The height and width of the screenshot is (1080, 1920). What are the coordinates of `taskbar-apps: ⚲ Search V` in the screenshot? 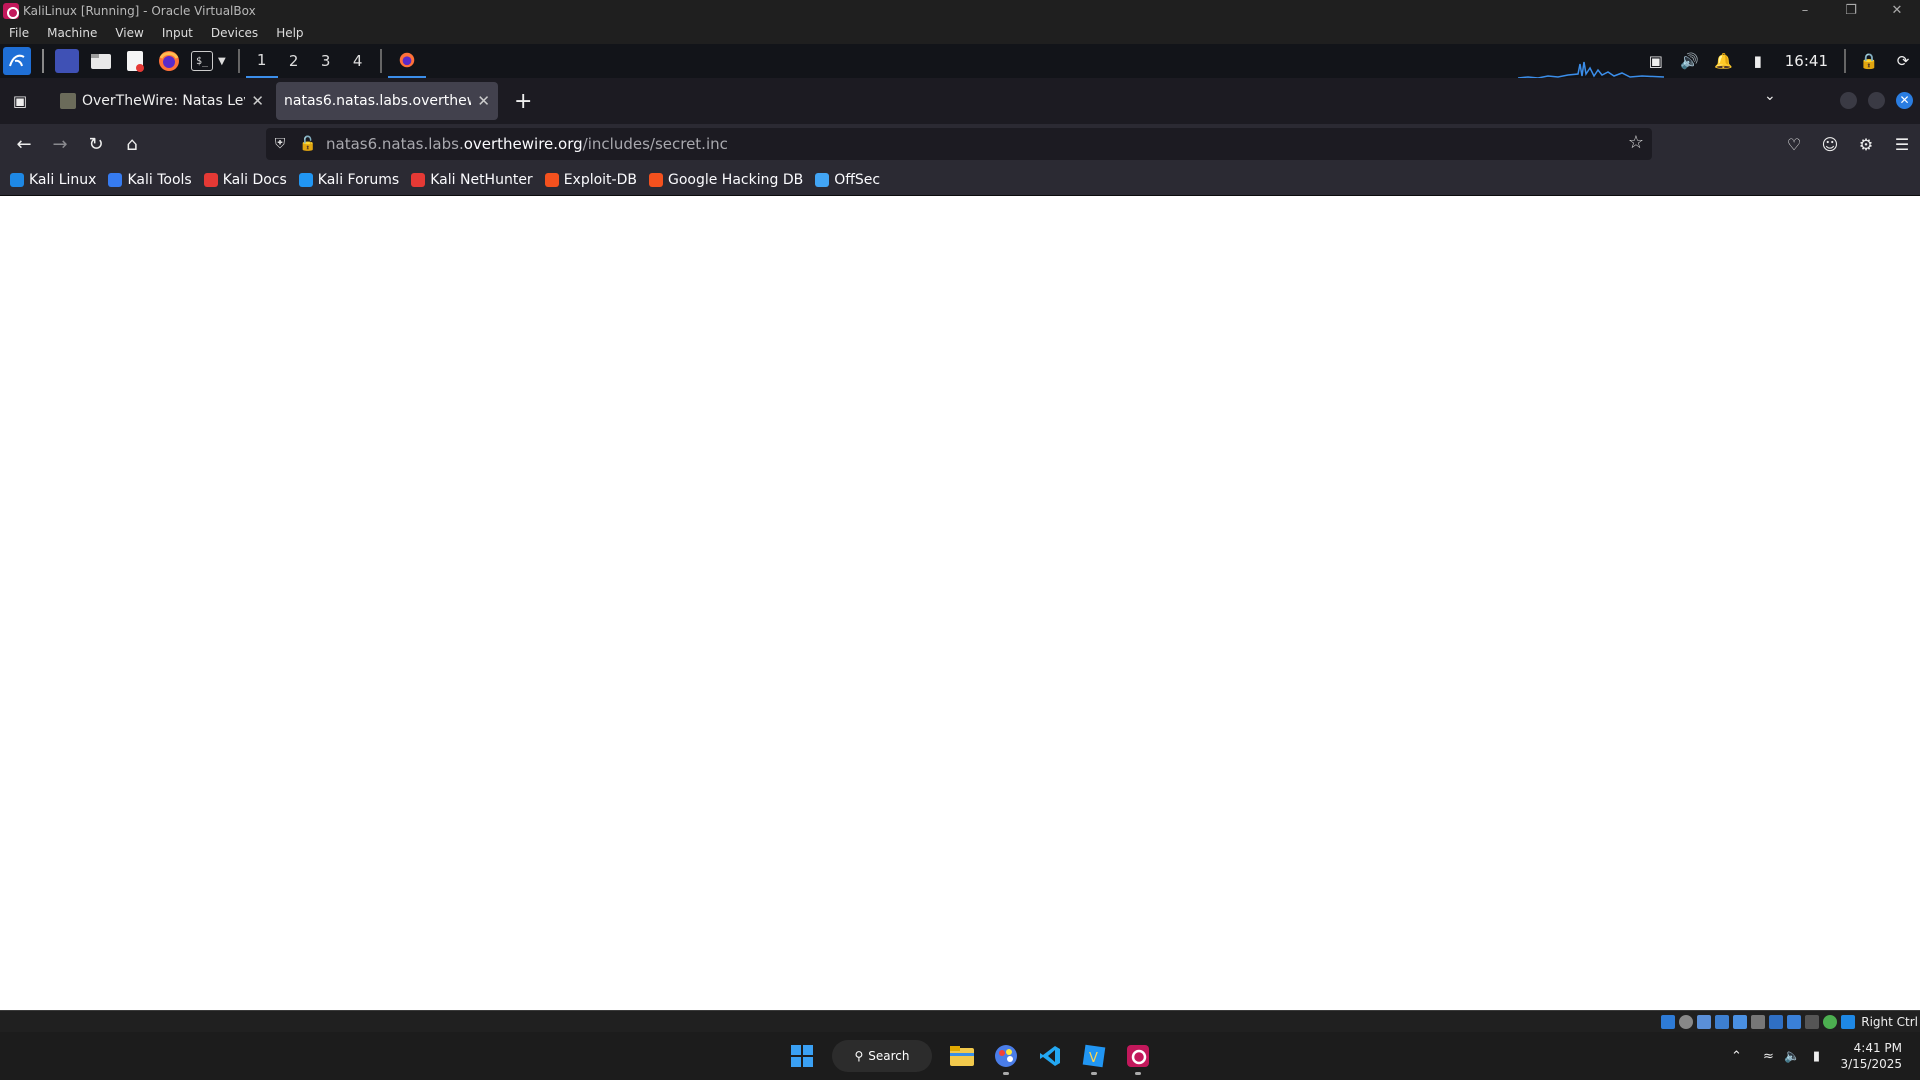 It's located at (970, 1056).